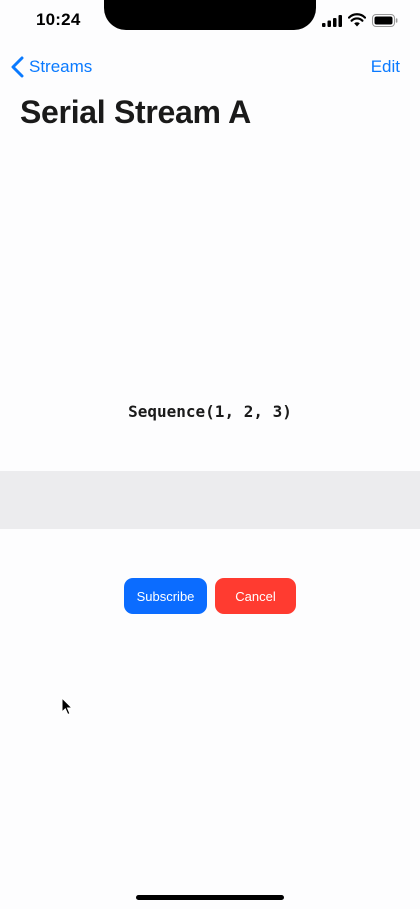  What do you see at coordinates (357, 20) in the screenshot?
I see `wifi-icon` at bounding box center [357, 20].